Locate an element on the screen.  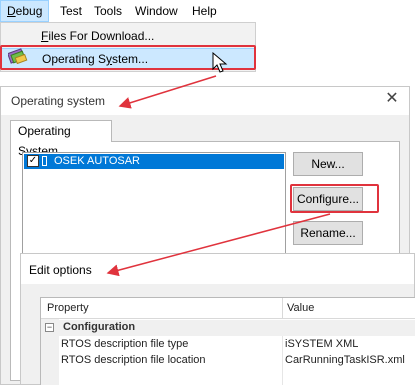
table-row: RTOS description file type iSYSTEM XML is located at coordinates (237, 344).